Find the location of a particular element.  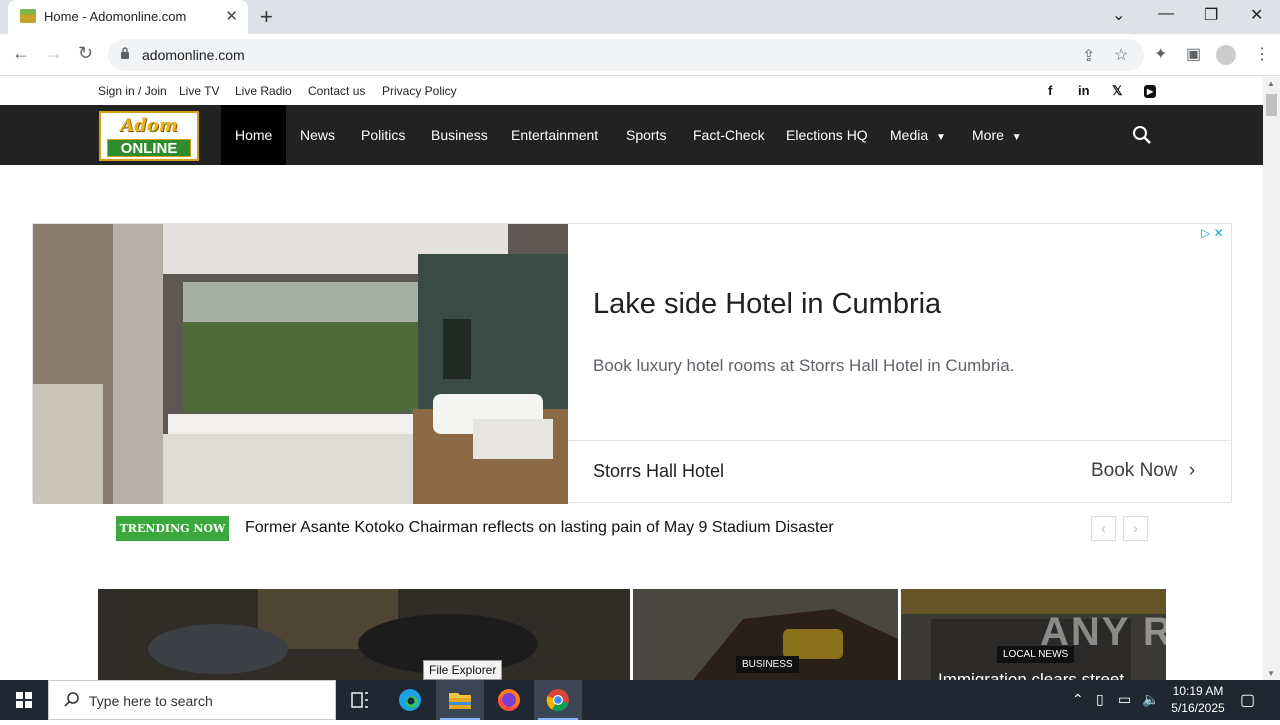

scroll-down-icon: ▼ is located at coordinates (1271, 673).